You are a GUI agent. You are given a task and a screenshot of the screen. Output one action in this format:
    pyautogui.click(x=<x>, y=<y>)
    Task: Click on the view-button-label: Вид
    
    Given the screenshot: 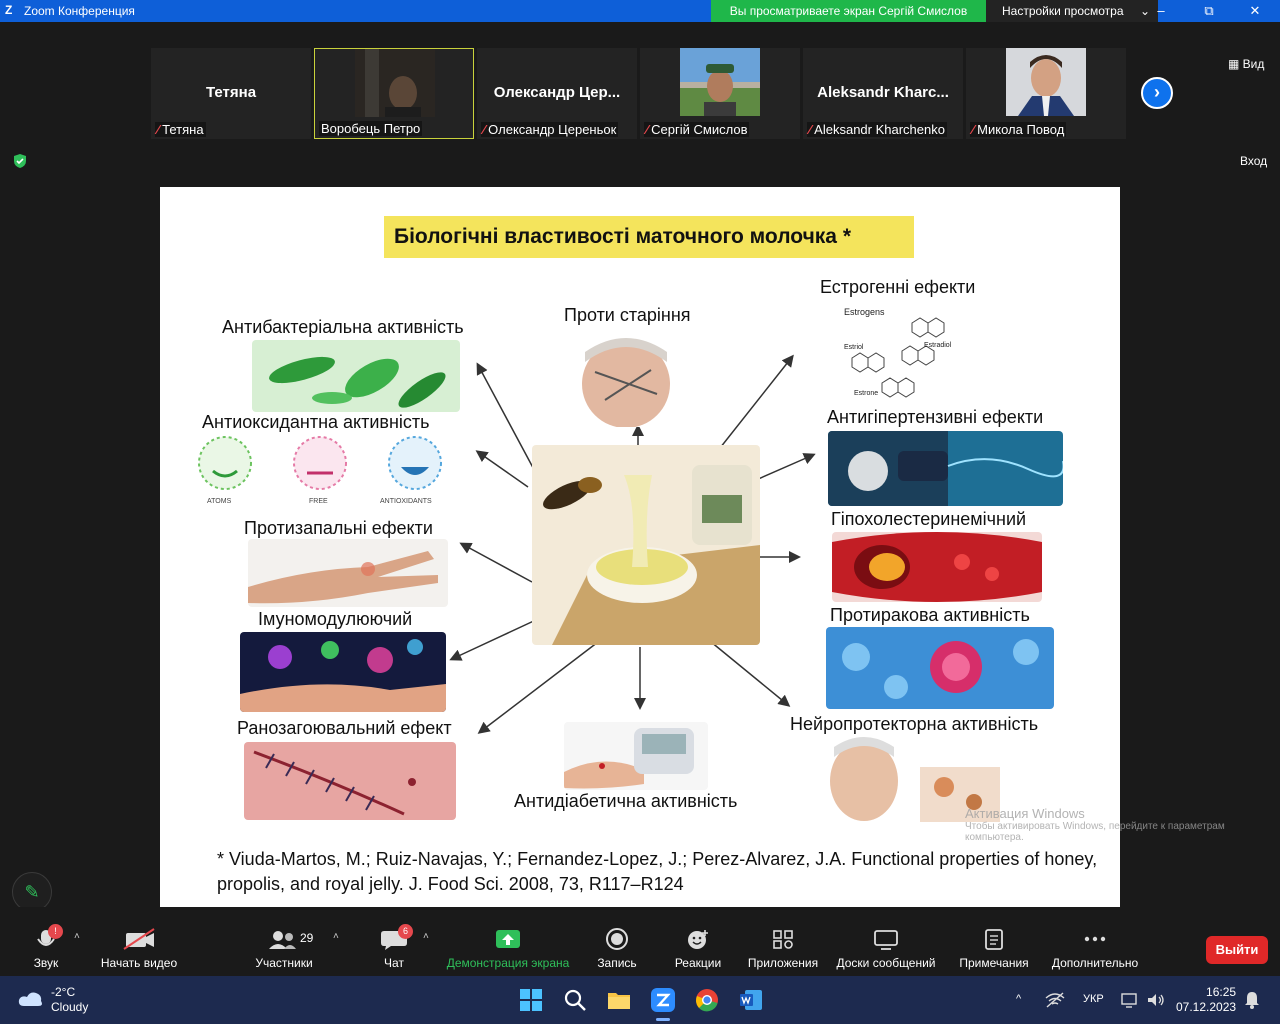 What is the action you would take?
    pyautogui.click(x=1253, y=64)
    